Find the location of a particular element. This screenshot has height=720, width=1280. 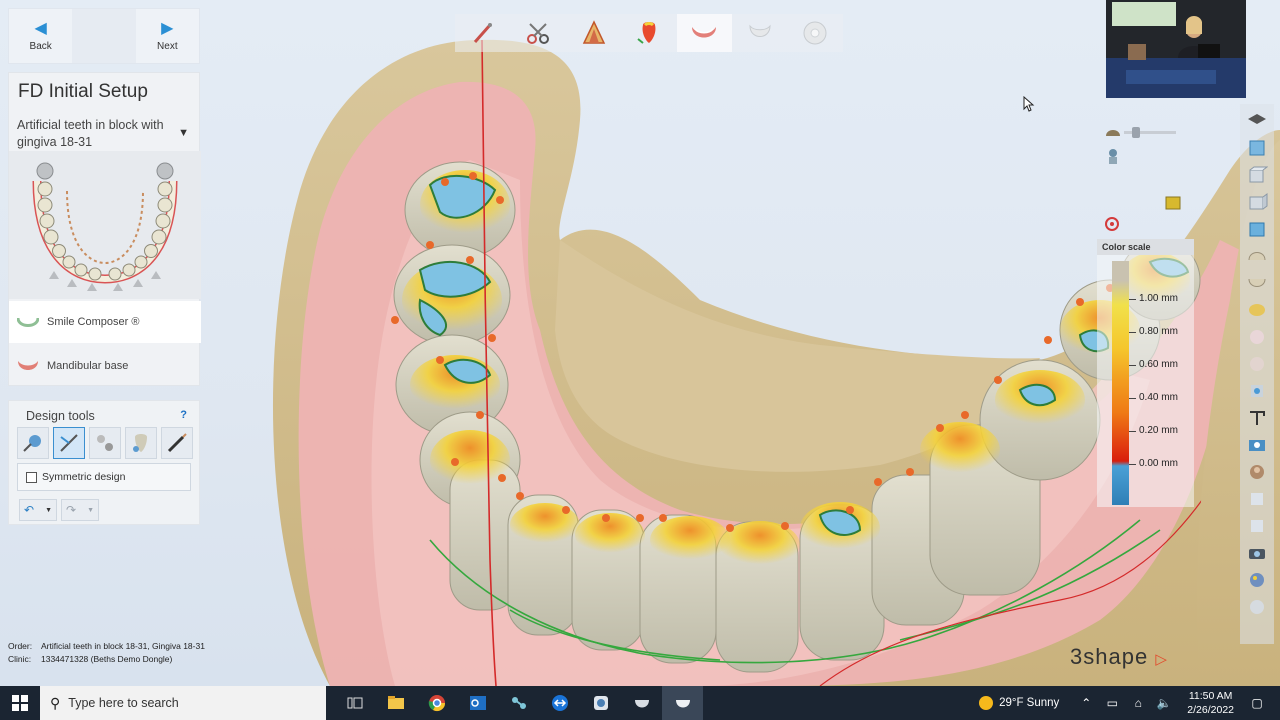

weather-widget: 29°F Sunny is located at coordinates (1019, 703).